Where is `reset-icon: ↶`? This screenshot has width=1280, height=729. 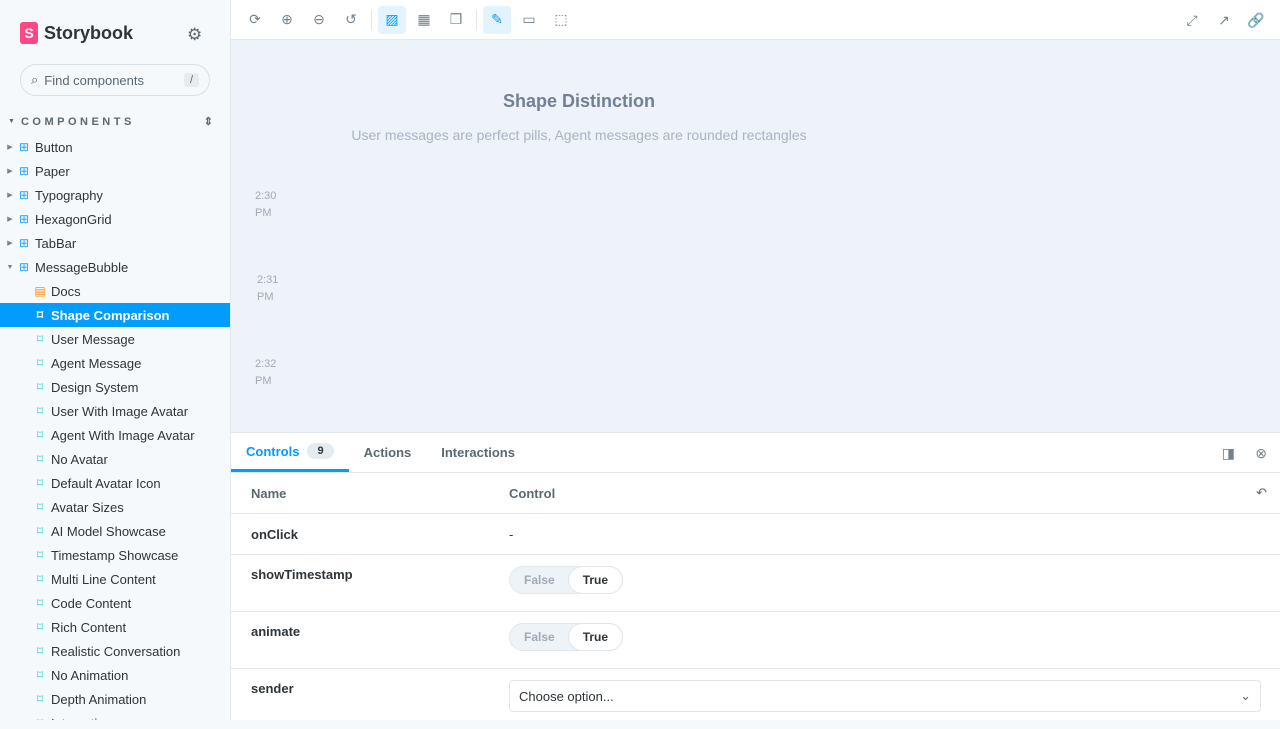
reset-icon: ↶ is located at coordinates (1261, 493).